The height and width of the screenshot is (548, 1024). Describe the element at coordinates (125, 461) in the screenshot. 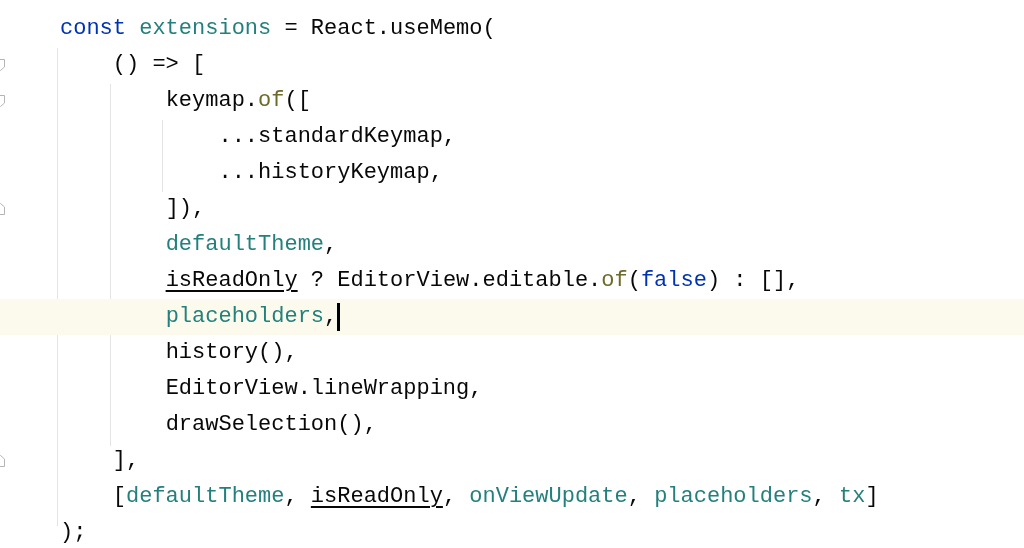

I see `code-line: ],` at that location.